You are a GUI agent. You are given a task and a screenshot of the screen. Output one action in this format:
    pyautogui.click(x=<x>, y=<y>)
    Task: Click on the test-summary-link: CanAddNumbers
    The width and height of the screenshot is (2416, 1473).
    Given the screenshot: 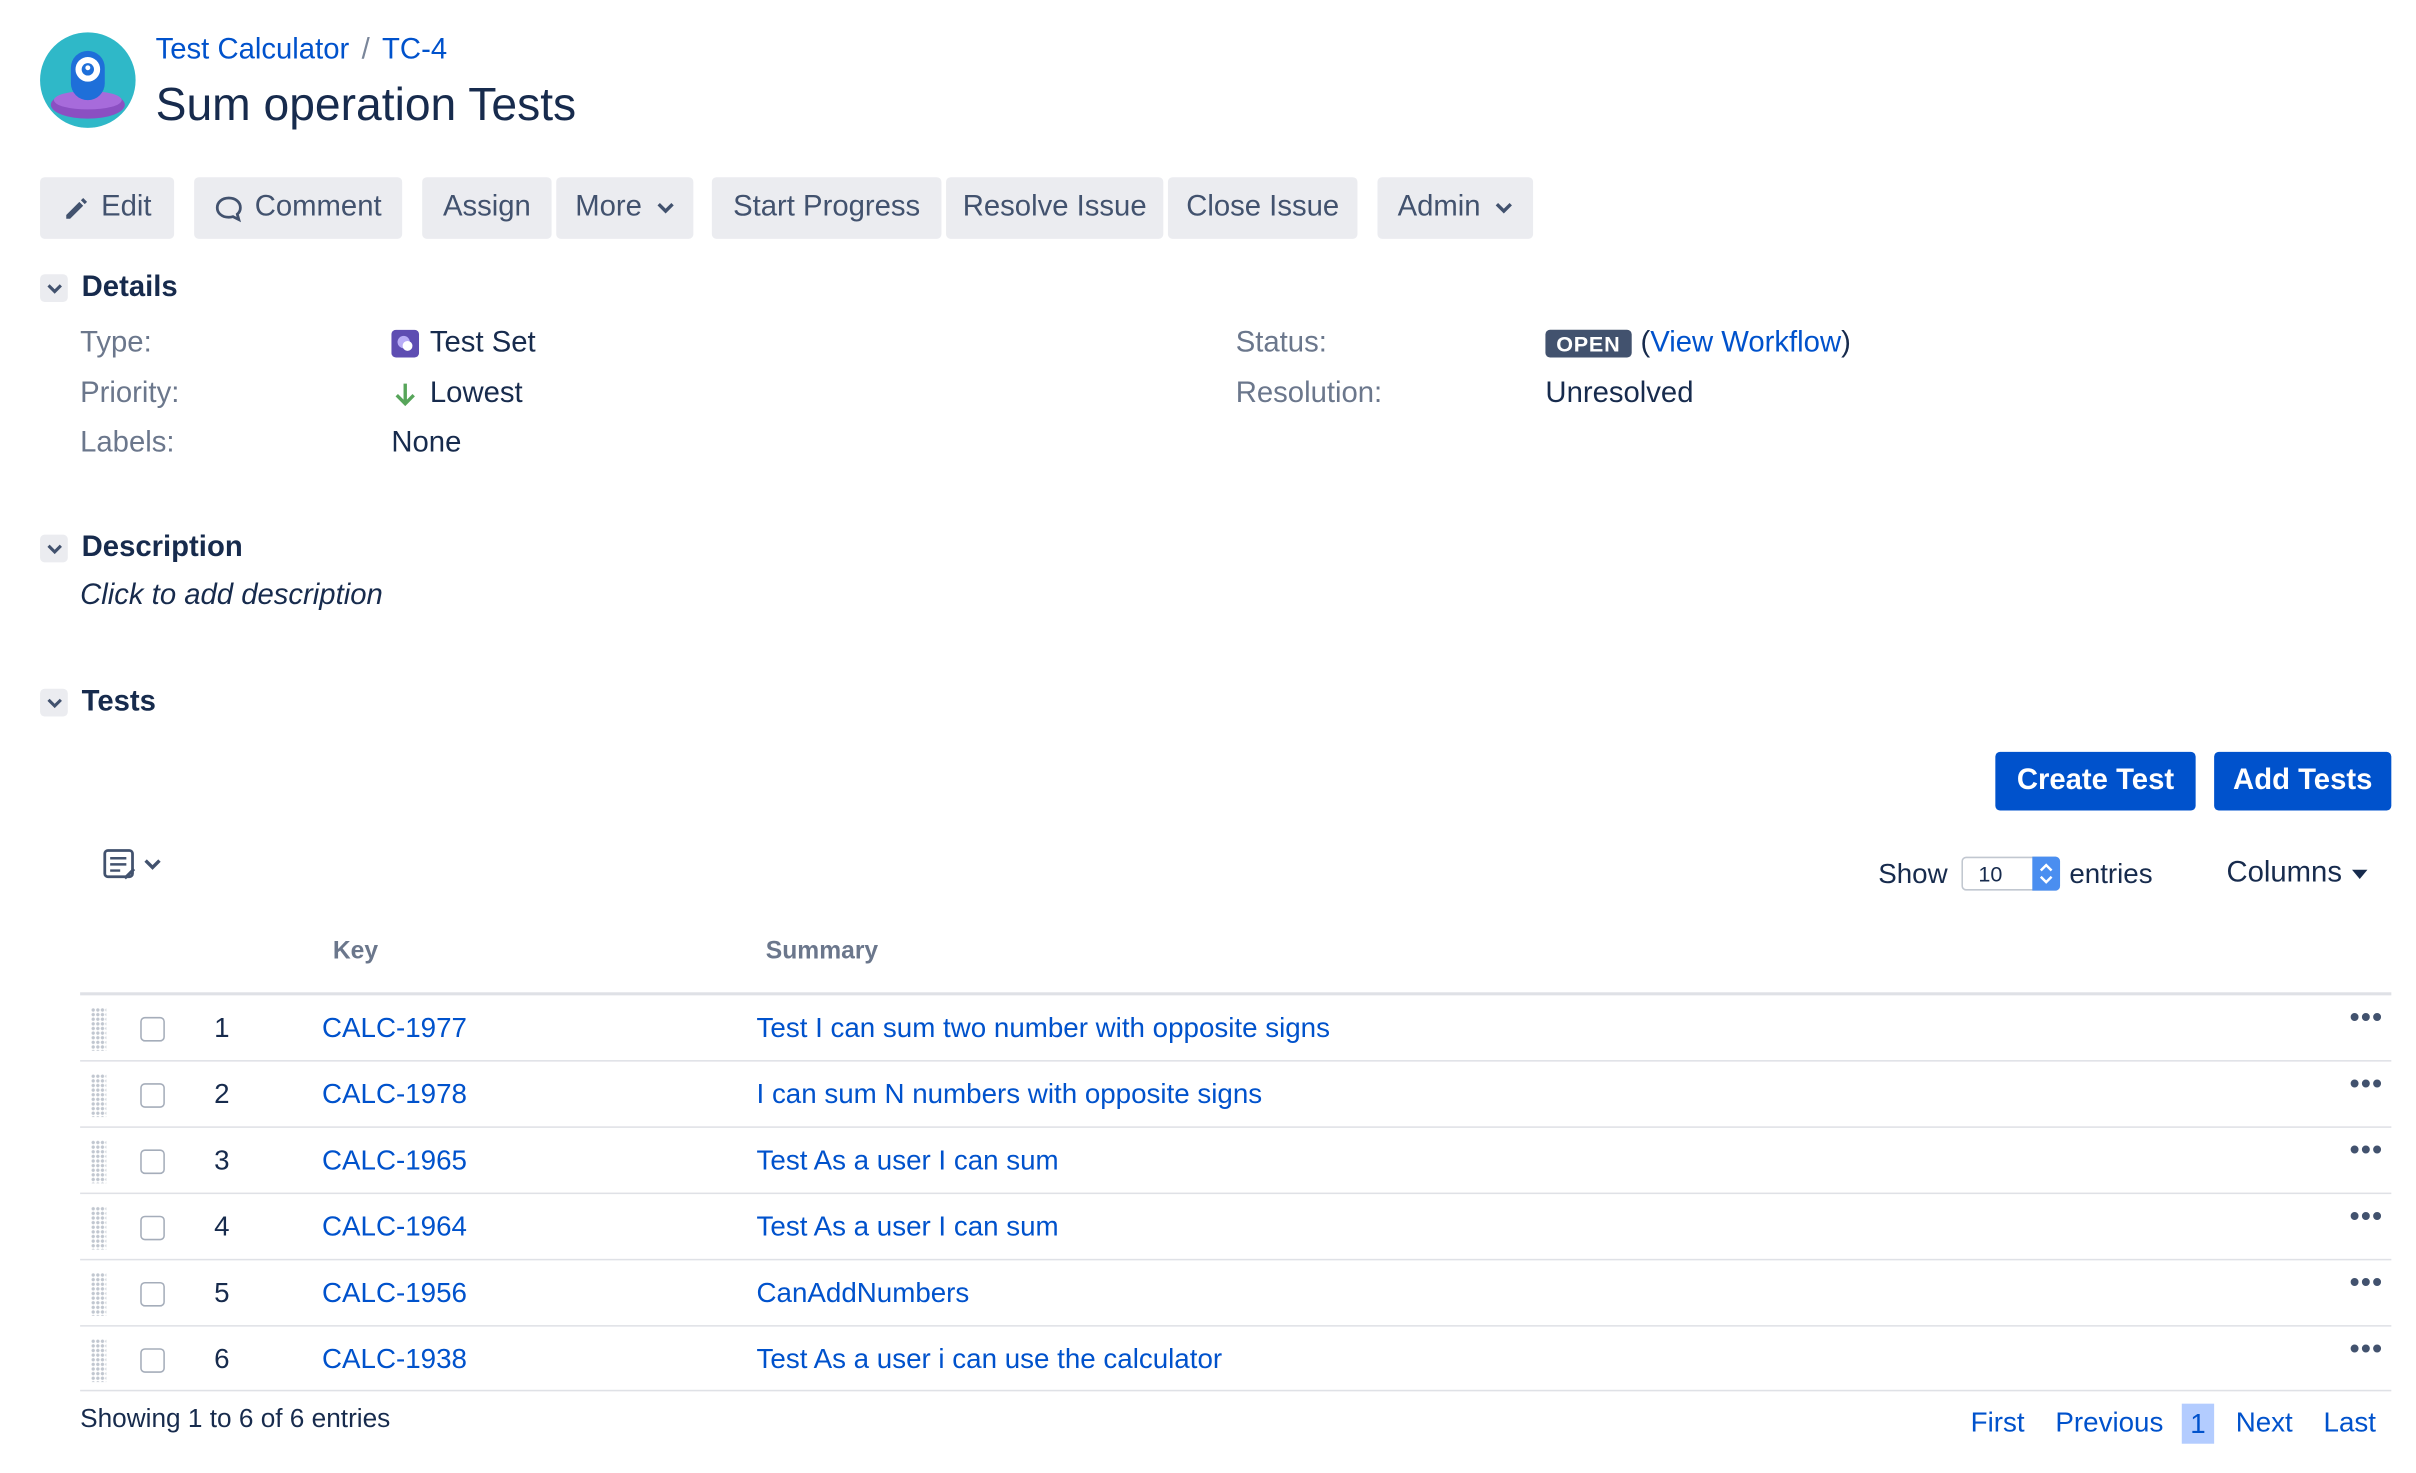 What is the action you would take?
    pyautogui.click(x=863, y=1293)
    